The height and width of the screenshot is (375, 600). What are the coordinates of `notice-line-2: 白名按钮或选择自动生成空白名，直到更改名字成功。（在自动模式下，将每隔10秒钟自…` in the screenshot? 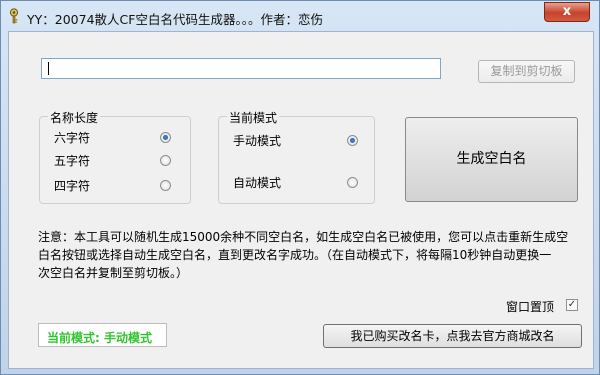 It's located at (295, 255).